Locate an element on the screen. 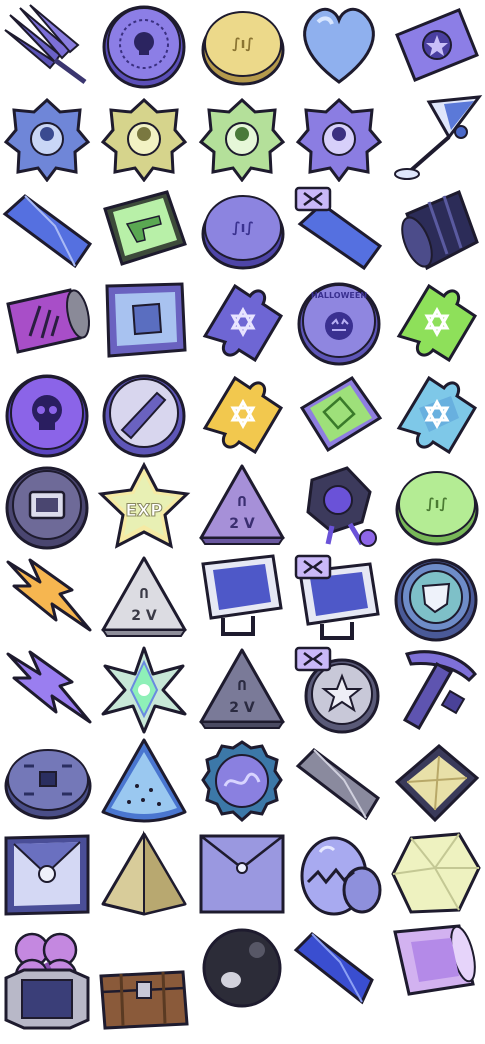 The image size is (485, 1044). ancient-coin-icon is located at coordinates (47, 781).